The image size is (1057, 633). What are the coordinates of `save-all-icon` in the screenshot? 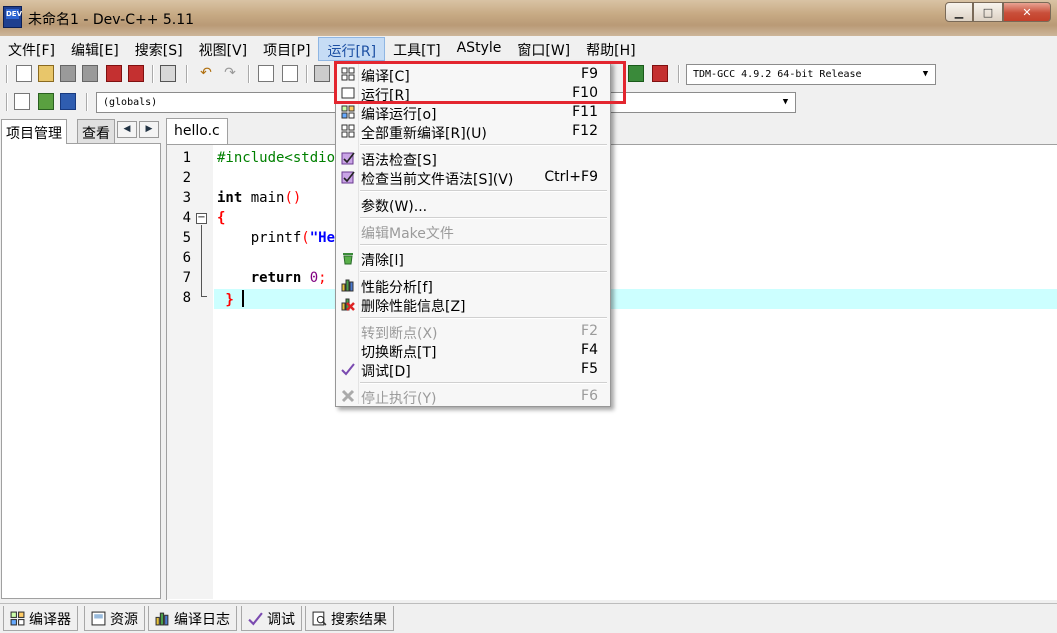 It's located at (90, 73).